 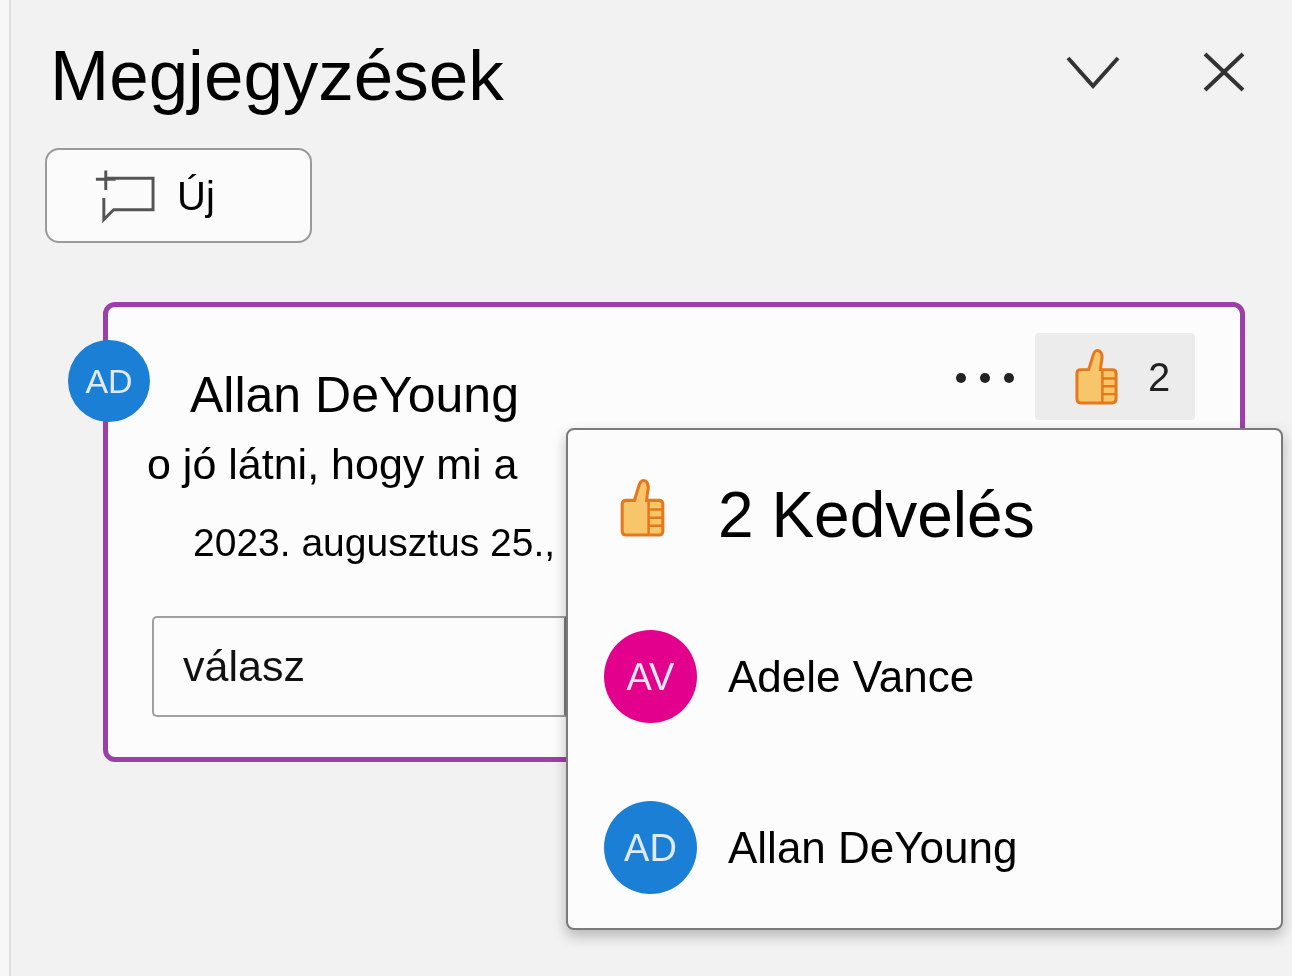 I want to click on comment-date: 2023. augusztus 25.,, so click(x=374, y=542).